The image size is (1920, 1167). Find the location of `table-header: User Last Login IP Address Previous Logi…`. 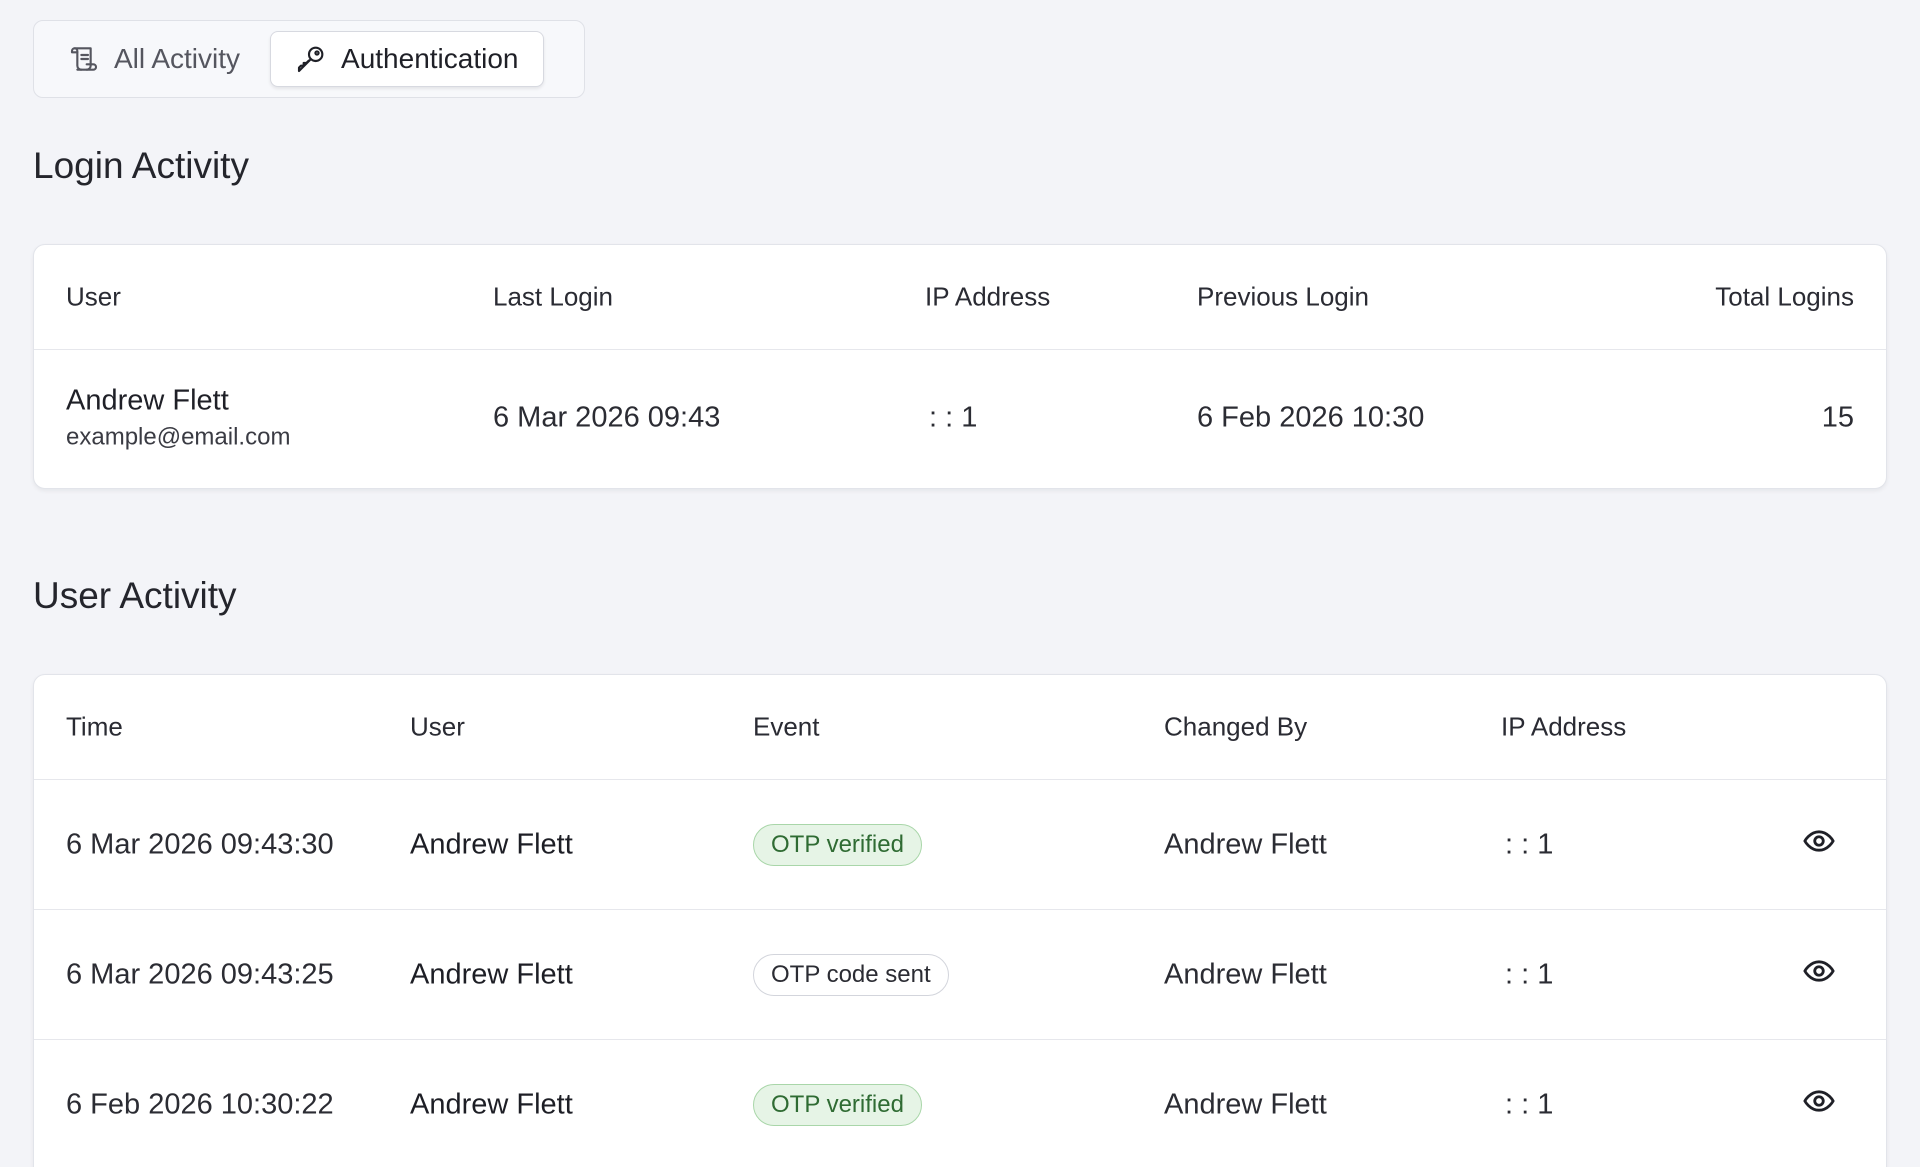

table-header: User Last Login IP Address Previous Logi… is located at coordinates (960, 297).